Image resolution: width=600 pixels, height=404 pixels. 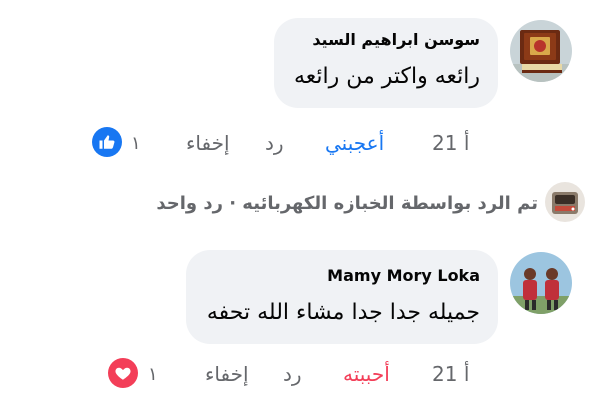 I want to click on like-link: أعجبني, so click(x=354, y=143).